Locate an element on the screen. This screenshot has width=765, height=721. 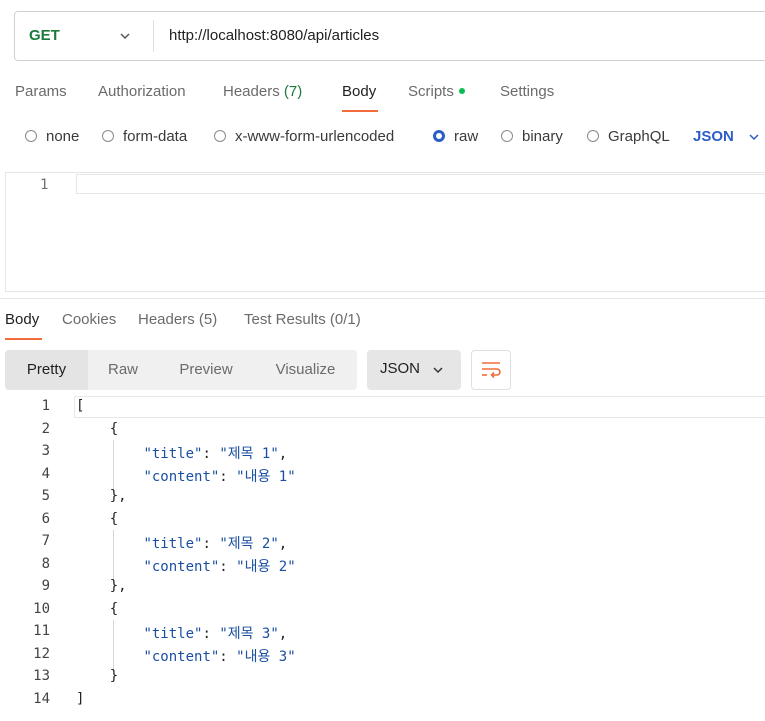
line-number: 2 is located at coordinates (45, 428).